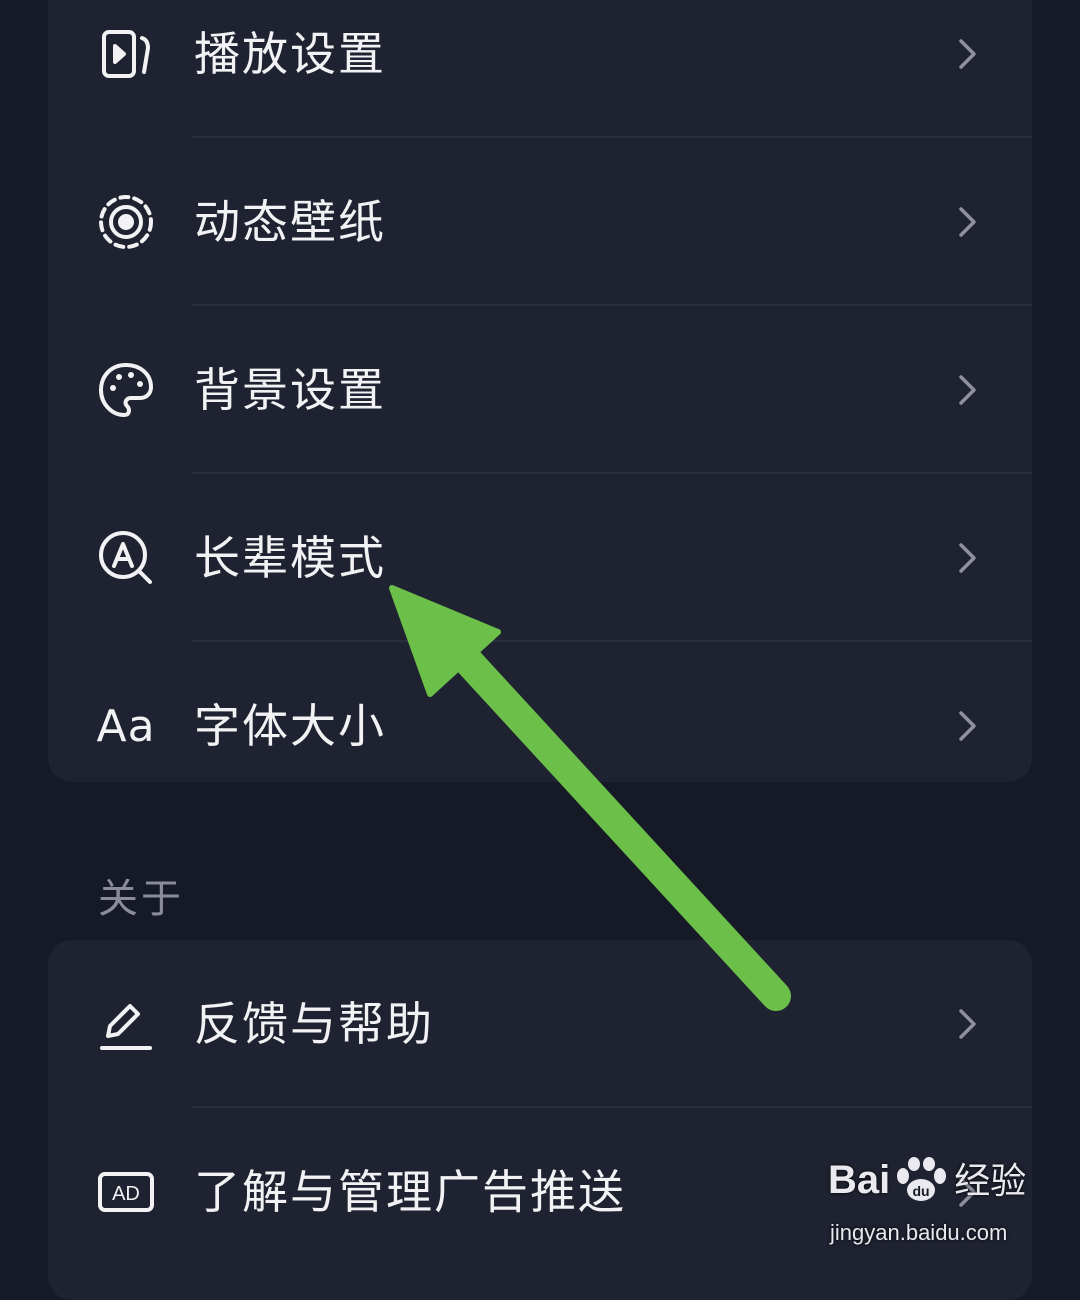 The width and height of the screenshot is (1080, 1300). Describe the element at coordinates (126, 558) in the screenshot. I see `elder-mode-icon` at that location.